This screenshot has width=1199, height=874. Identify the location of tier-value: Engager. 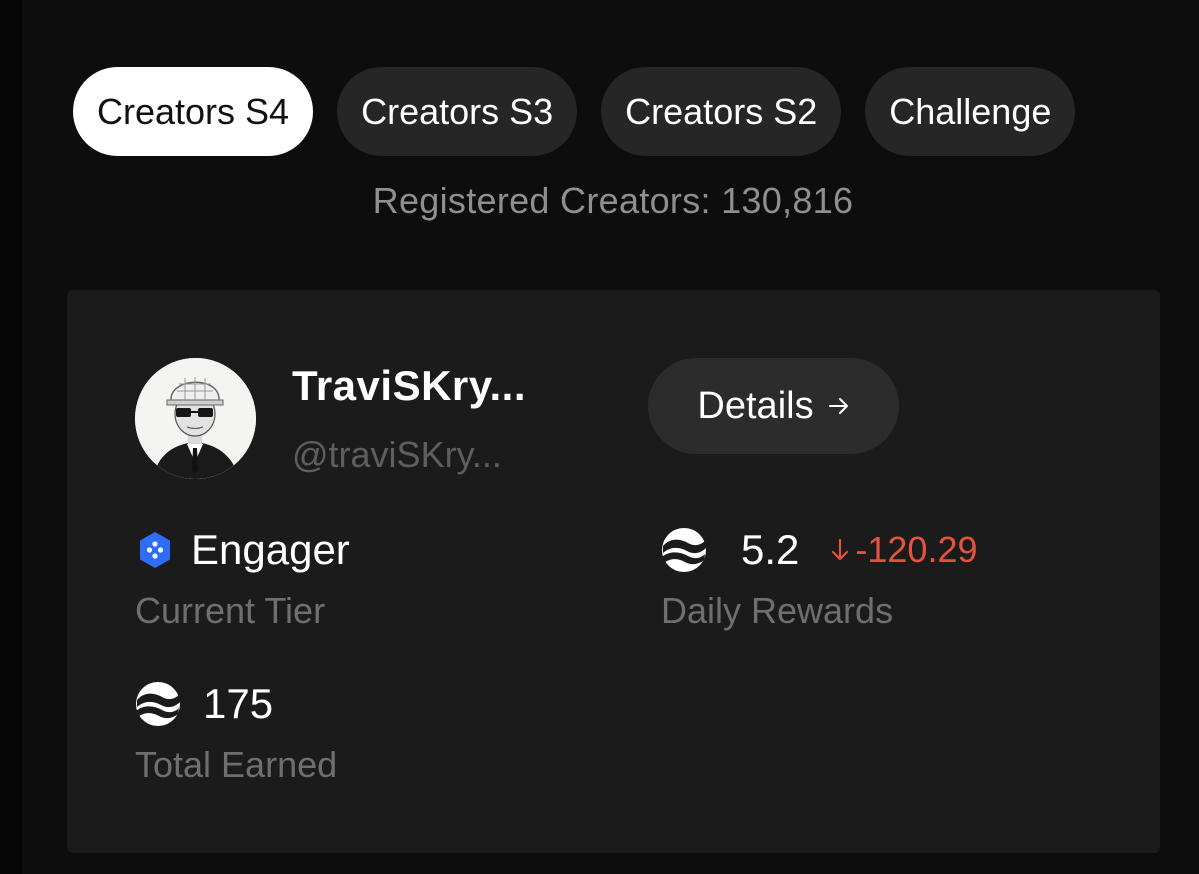
(270, 549).